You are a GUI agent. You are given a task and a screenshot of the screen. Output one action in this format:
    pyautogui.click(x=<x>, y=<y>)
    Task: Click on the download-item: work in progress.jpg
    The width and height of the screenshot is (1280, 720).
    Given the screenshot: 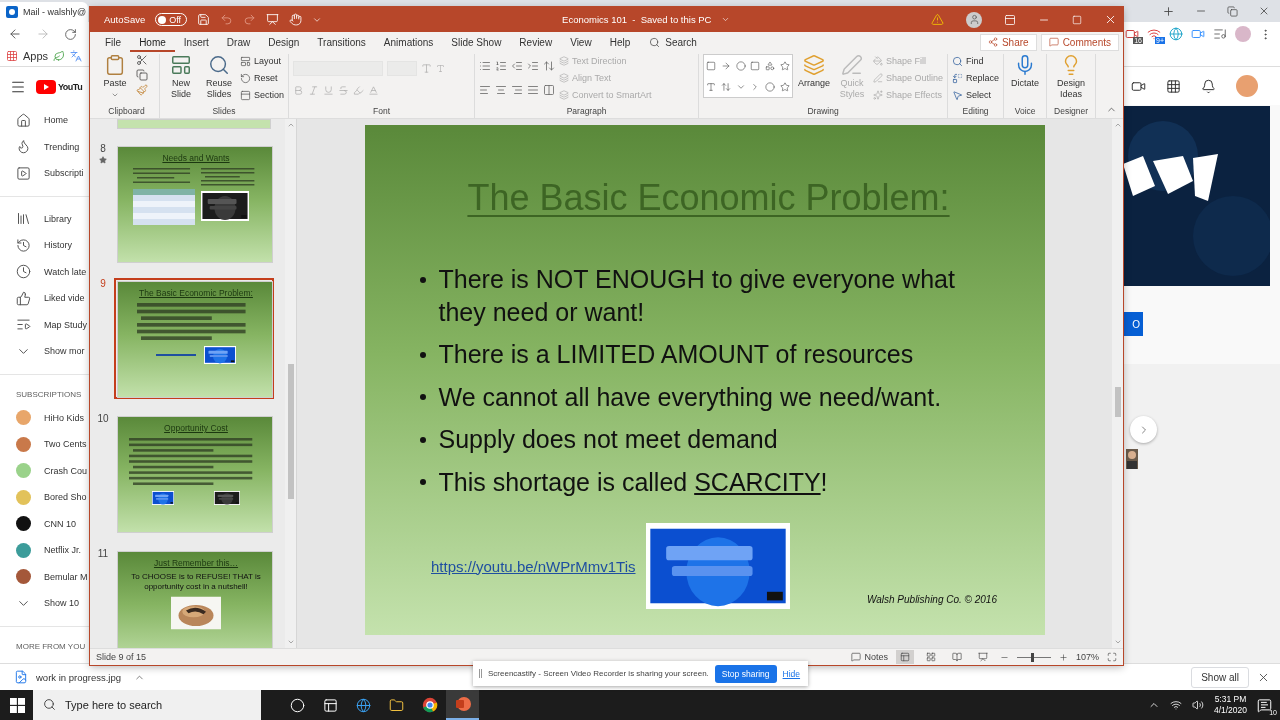 What is the action you would take?
    pyautogui.click(x=81, y=677)
    